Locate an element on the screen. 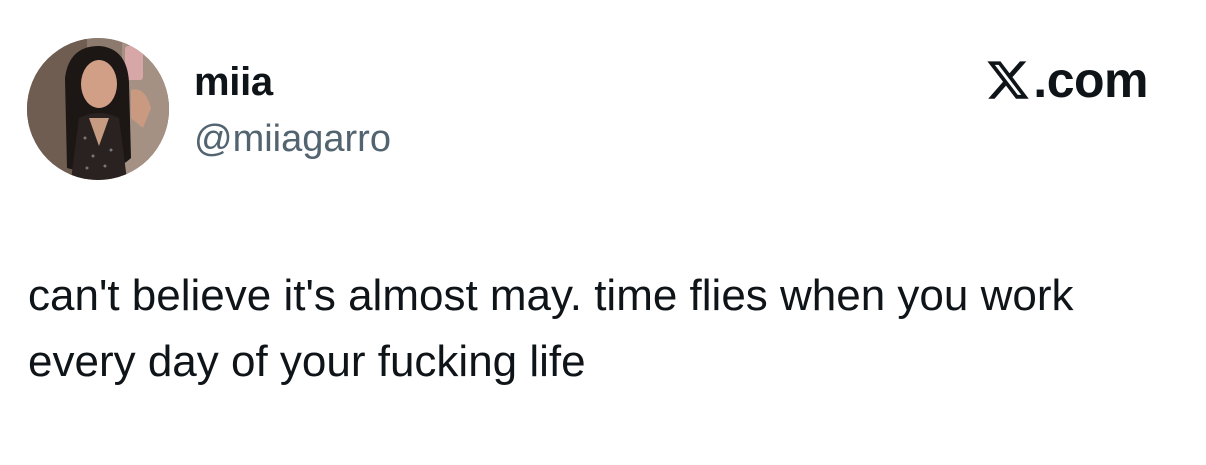  author-handle: @miiagarro is located at coordinates (292, 139).